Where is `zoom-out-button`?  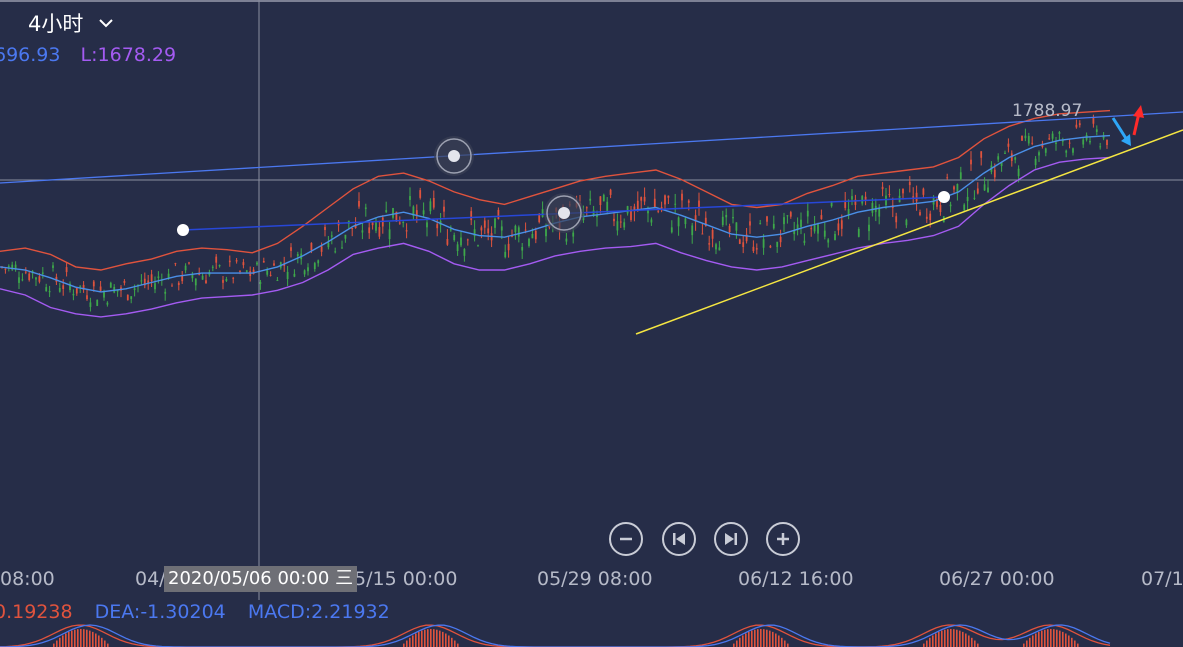 zoom-out-button is located at coordinates (626, 539).